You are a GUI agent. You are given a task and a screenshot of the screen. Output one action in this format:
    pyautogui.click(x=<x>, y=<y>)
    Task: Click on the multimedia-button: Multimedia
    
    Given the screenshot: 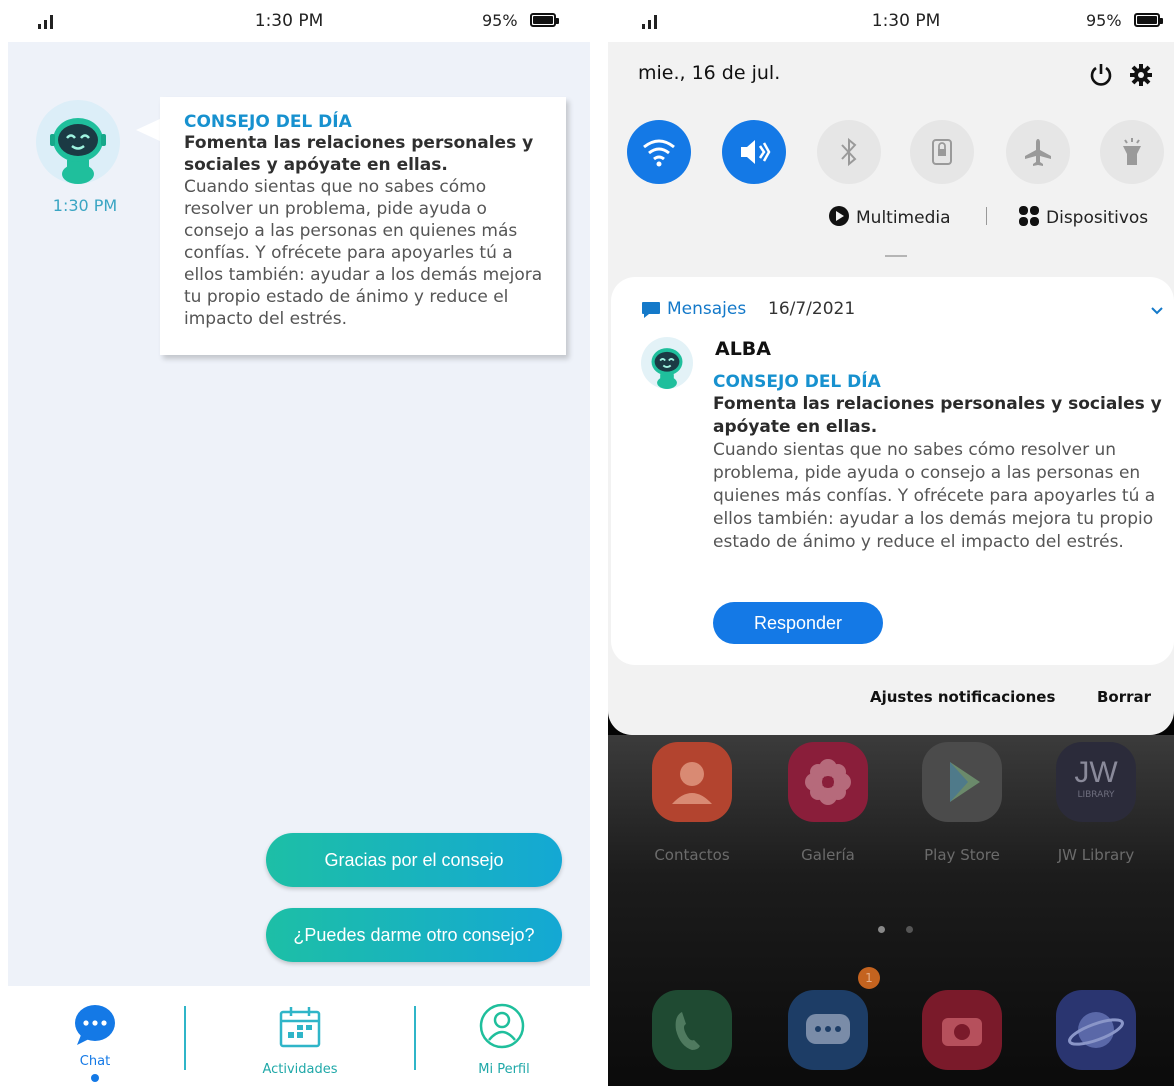 What is the action you would take?
    pyautogui.click(x=889, y=216)
    